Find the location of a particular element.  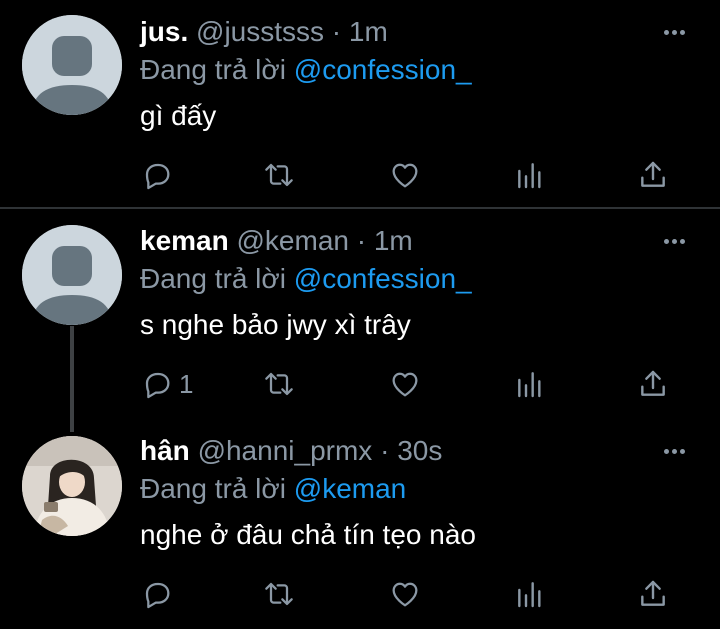

tweet-text: nghe ở đâu chả tín tẹo nào is located at coordinates (308, 534).